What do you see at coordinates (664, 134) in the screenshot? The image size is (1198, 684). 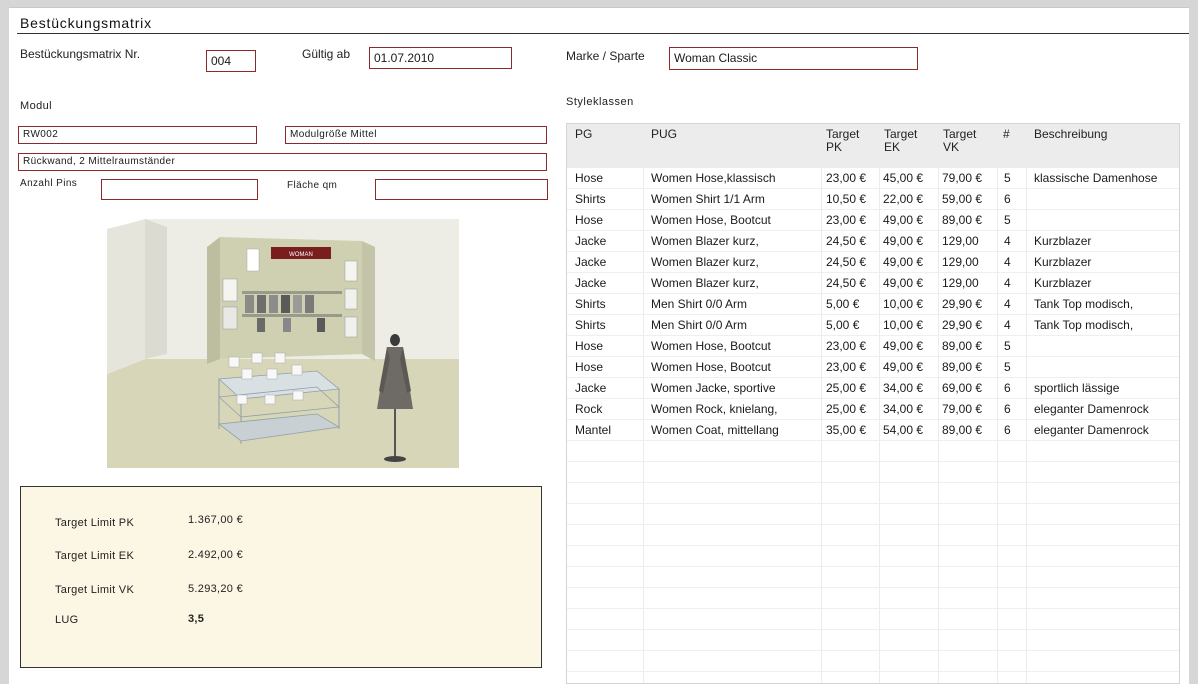 I see `col-pug: PUG` at bounding box center [664, 134].